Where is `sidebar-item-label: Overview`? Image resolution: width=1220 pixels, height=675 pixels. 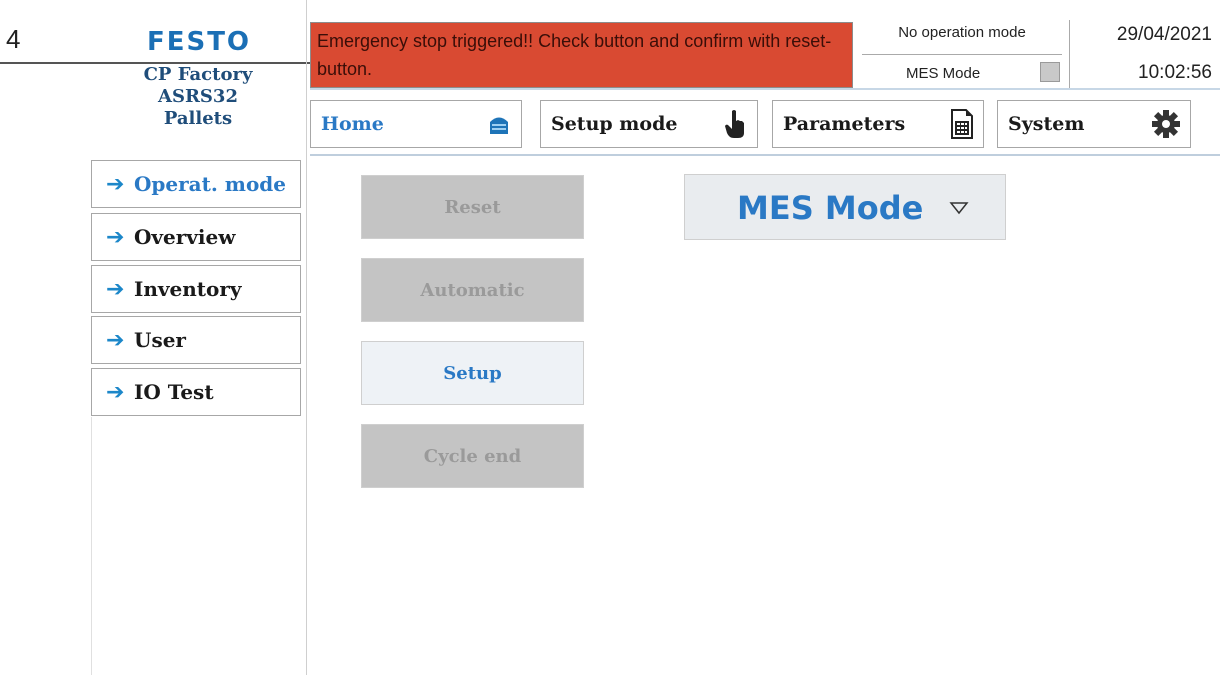
sidebar-item-label: Overview is located at coordinates (185, 237).